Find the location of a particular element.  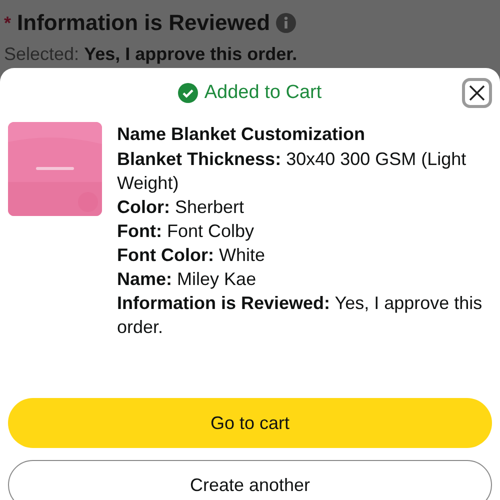

close-icon is located at coordinates (477, 93).